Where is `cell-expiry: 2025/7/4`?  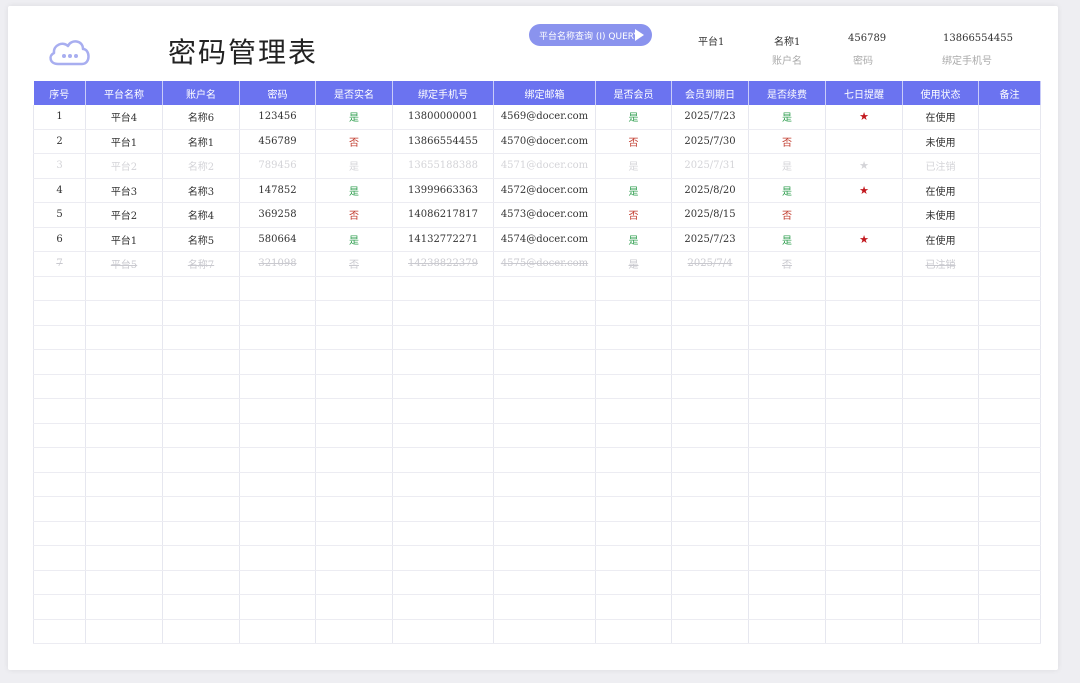 cell-expiry: 2025/7/4 is located at coordinates (710, 264).